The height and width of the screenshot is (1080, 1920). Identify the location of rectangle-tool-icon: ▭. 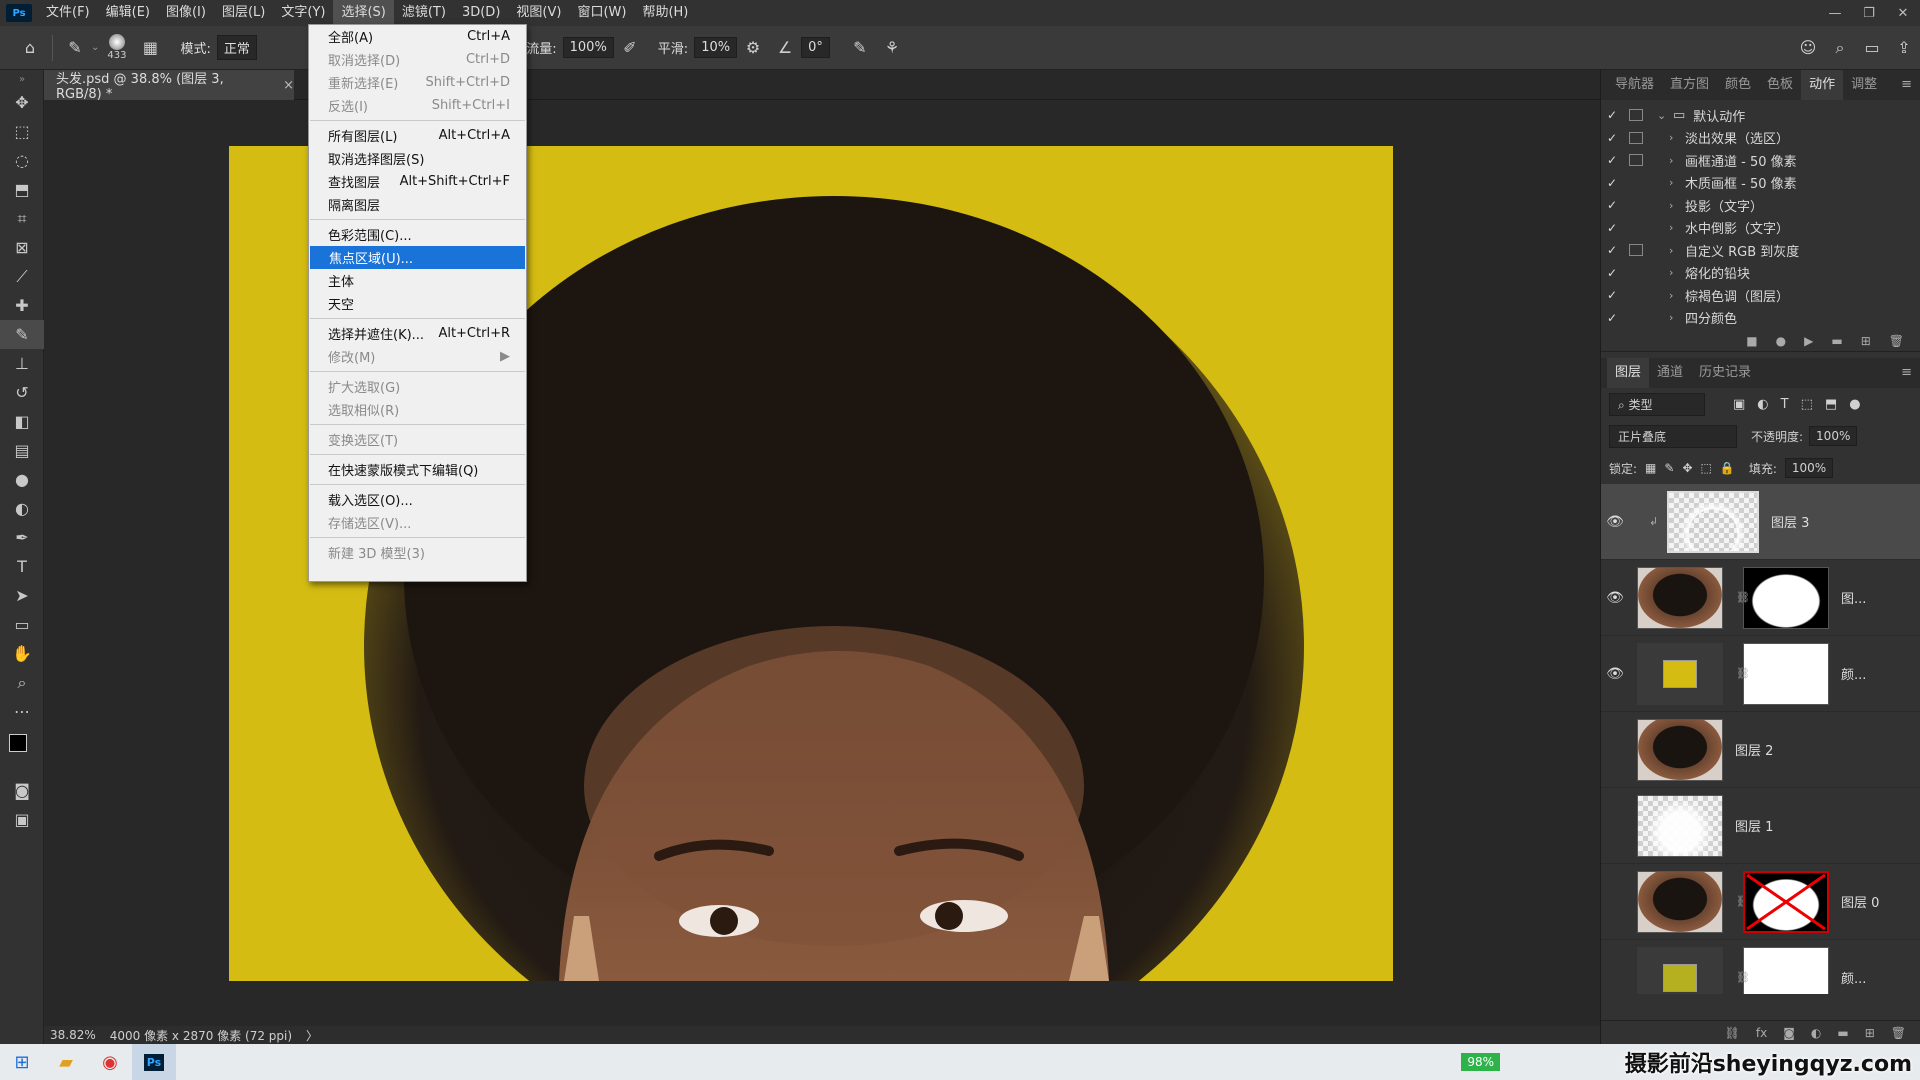
(22, 624).